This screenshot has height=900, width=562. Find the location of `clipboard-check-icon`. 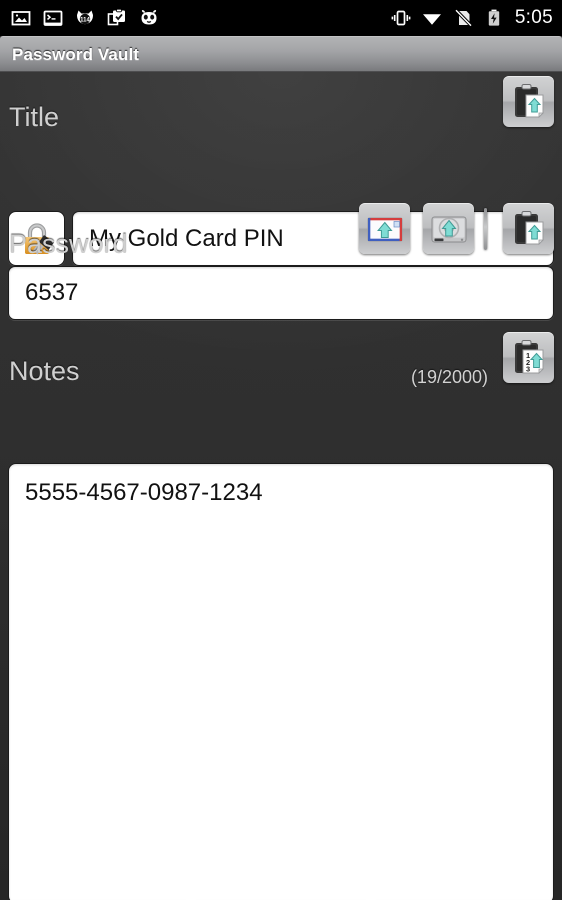

clipboard-check-icon is located at coordinates (117, 18).